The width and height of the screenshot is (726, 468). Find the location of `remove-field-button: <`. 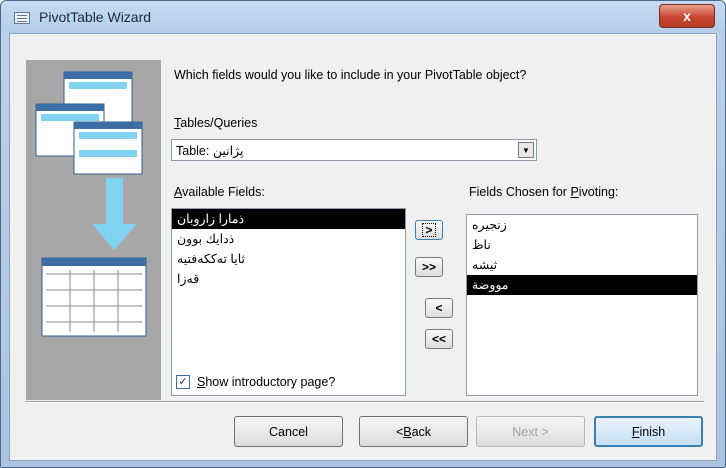

remove-field-button: < is located at coordinates (439, 308).